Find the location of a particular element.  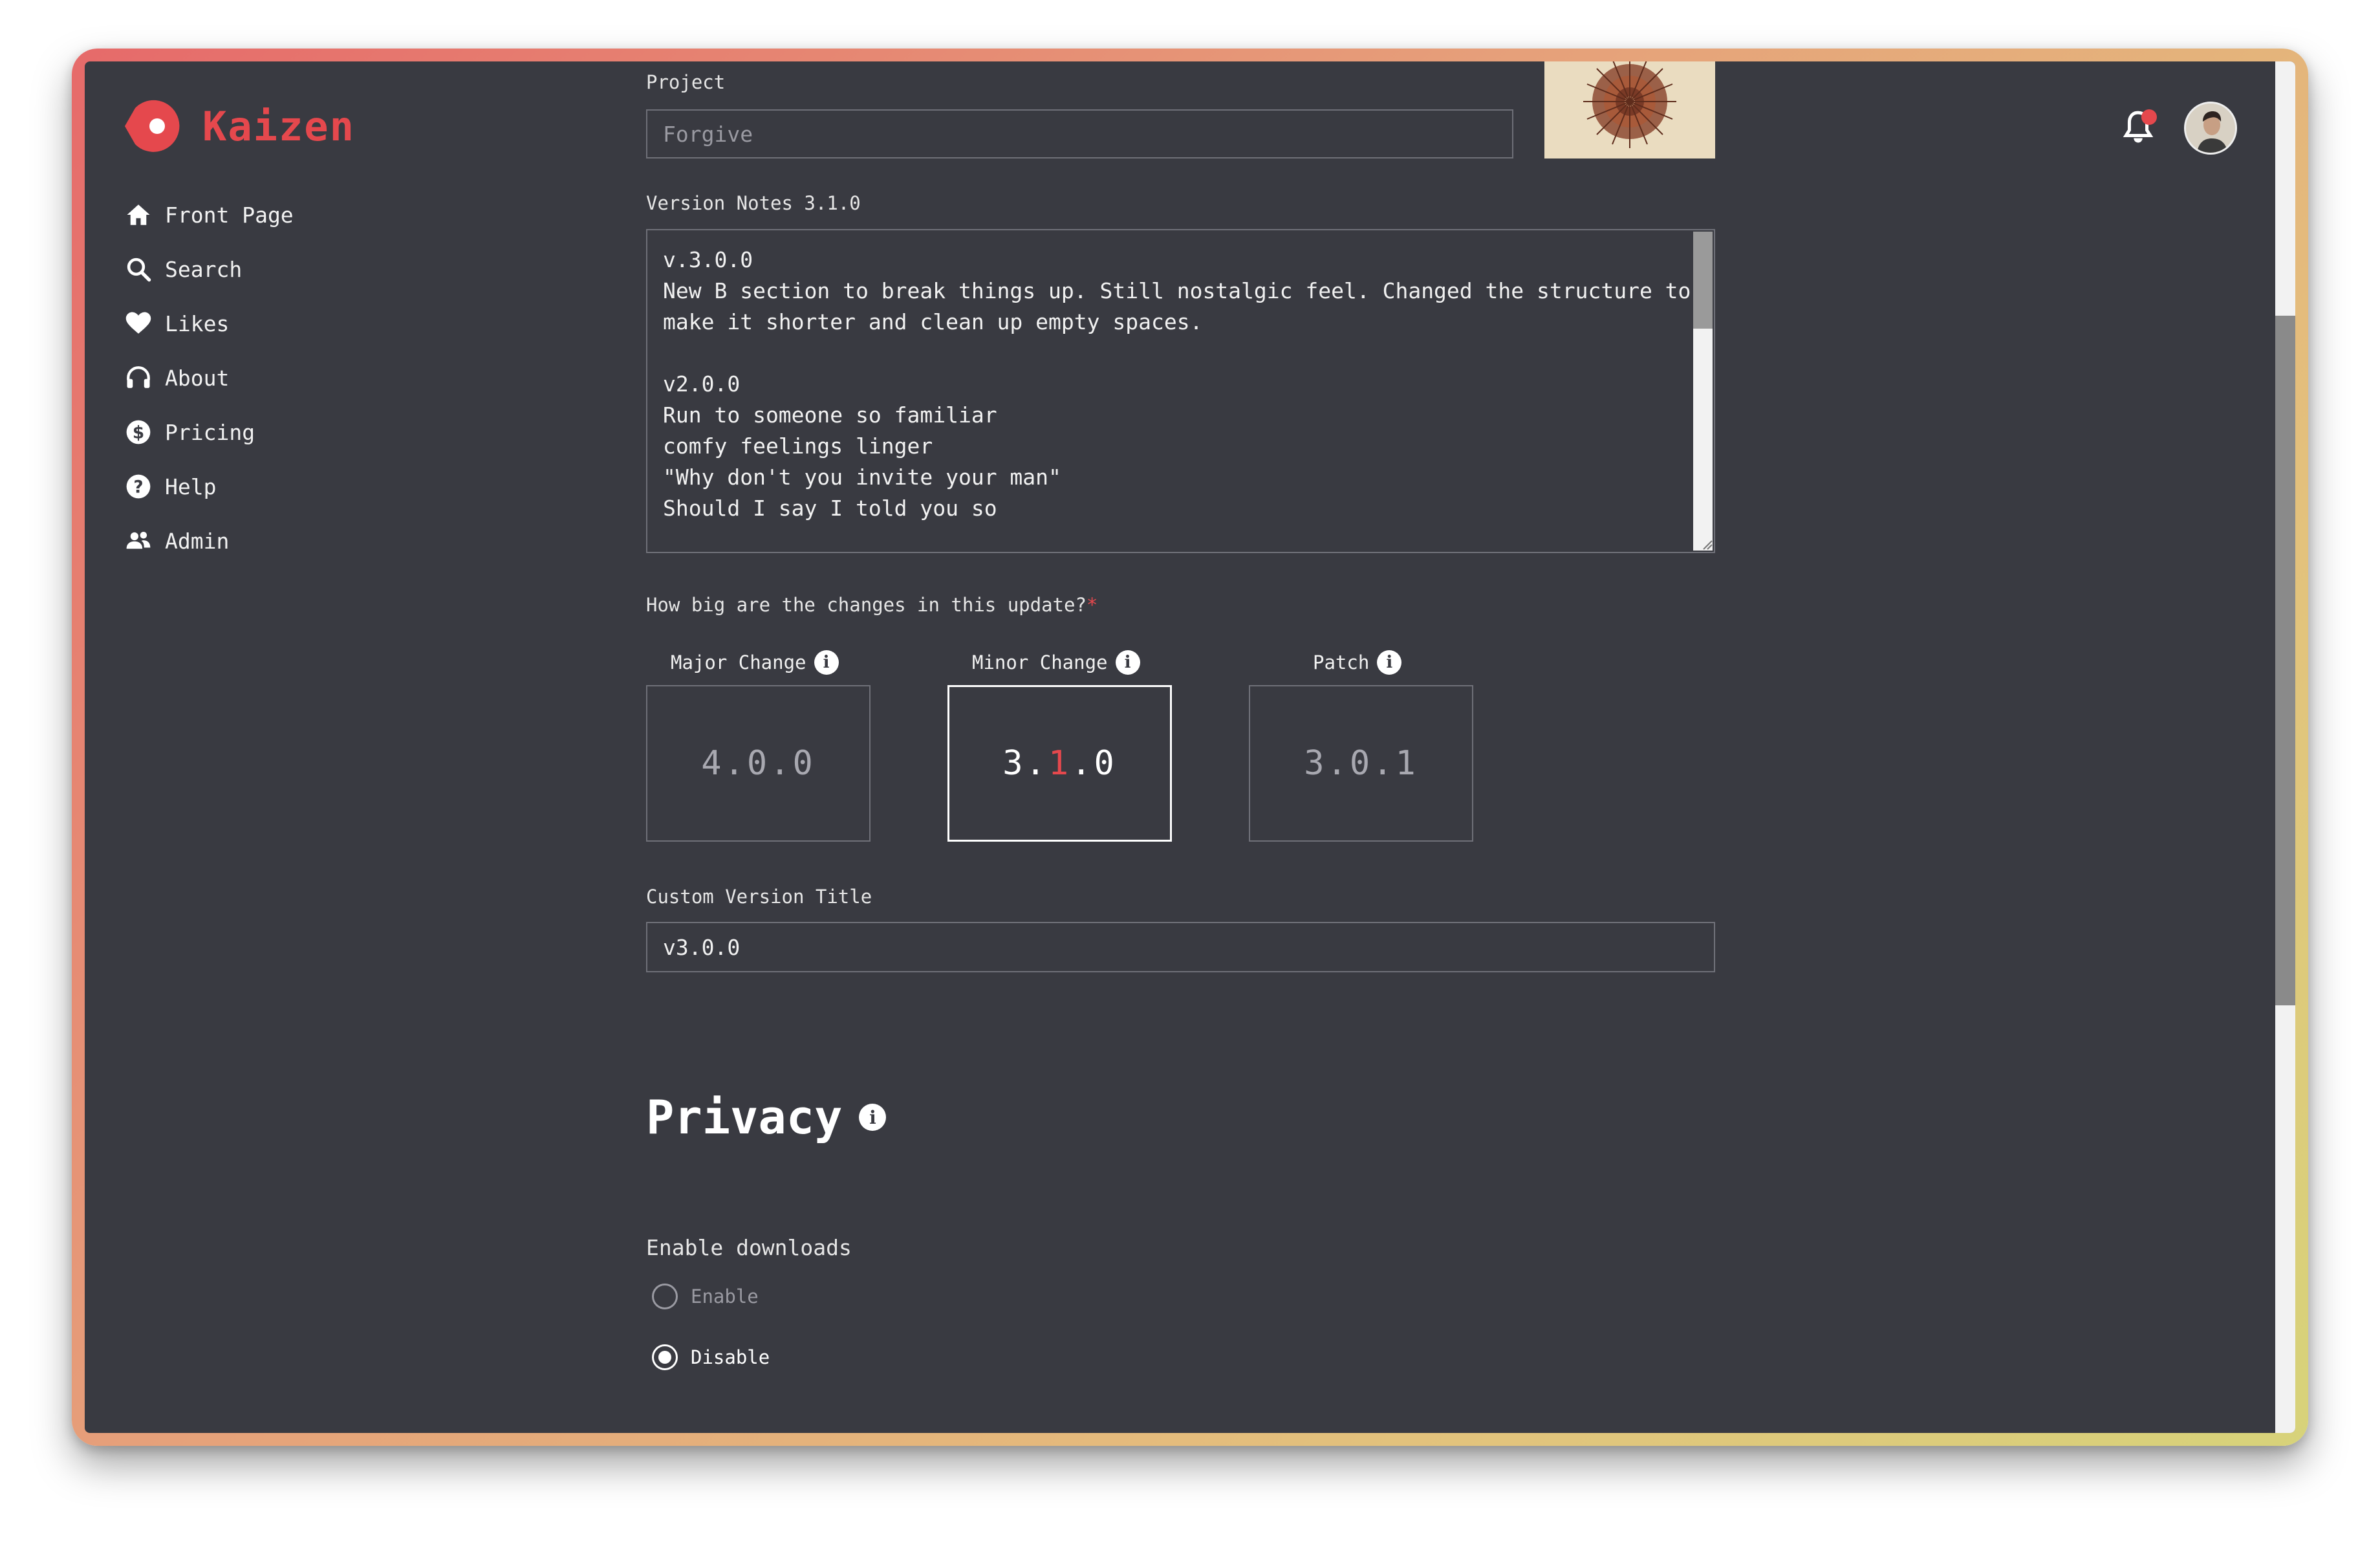

help-icon: ? is located at coordinates (138, 486).